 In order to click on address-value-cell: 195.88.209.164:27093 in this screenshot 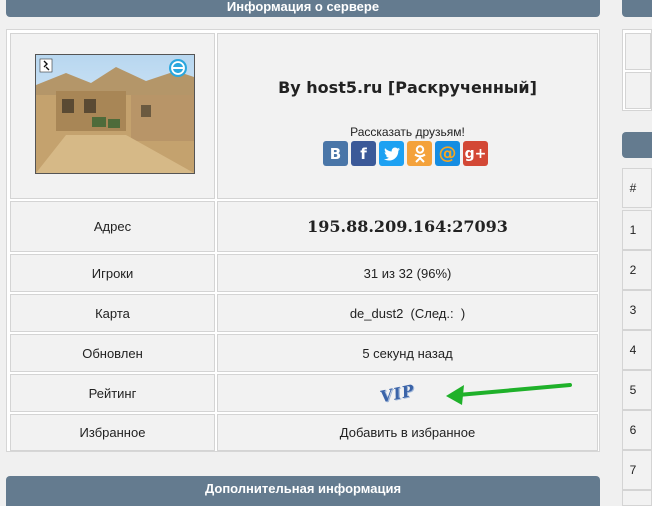, I will do `click(407, 226)`.